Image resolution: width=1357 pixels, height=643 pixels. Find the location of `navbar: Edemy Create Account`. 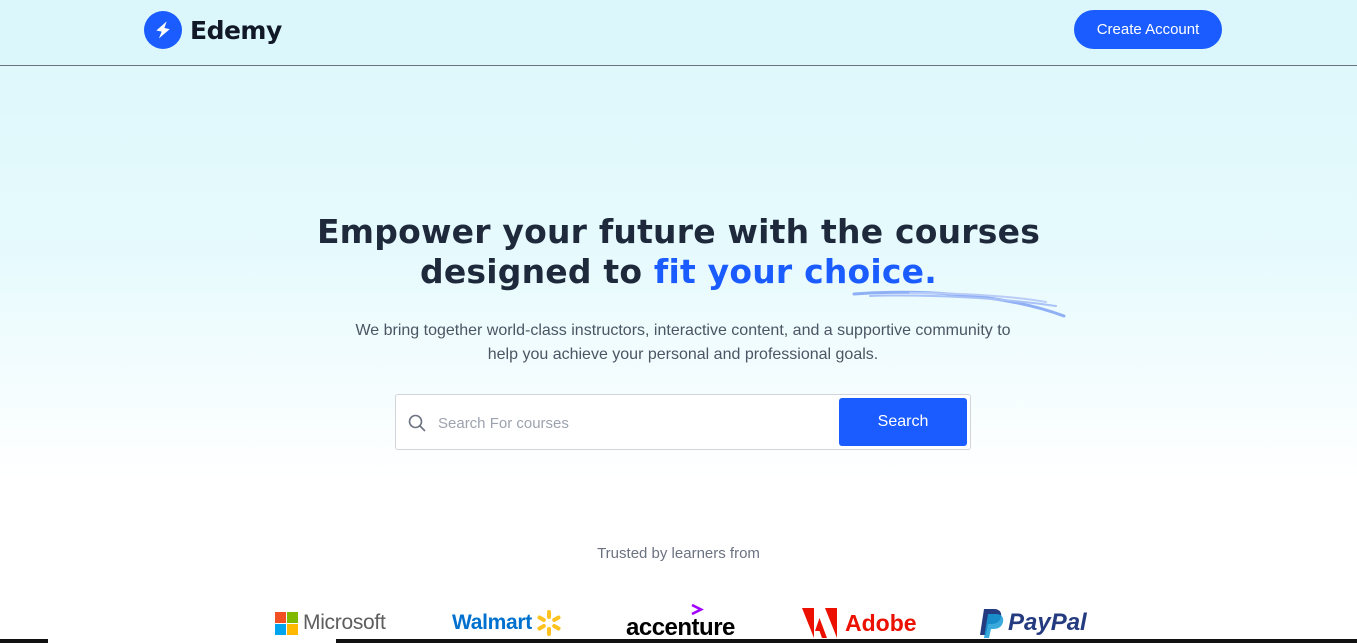

navbar: Edemy Create Account is located at coordinates (678, 33).